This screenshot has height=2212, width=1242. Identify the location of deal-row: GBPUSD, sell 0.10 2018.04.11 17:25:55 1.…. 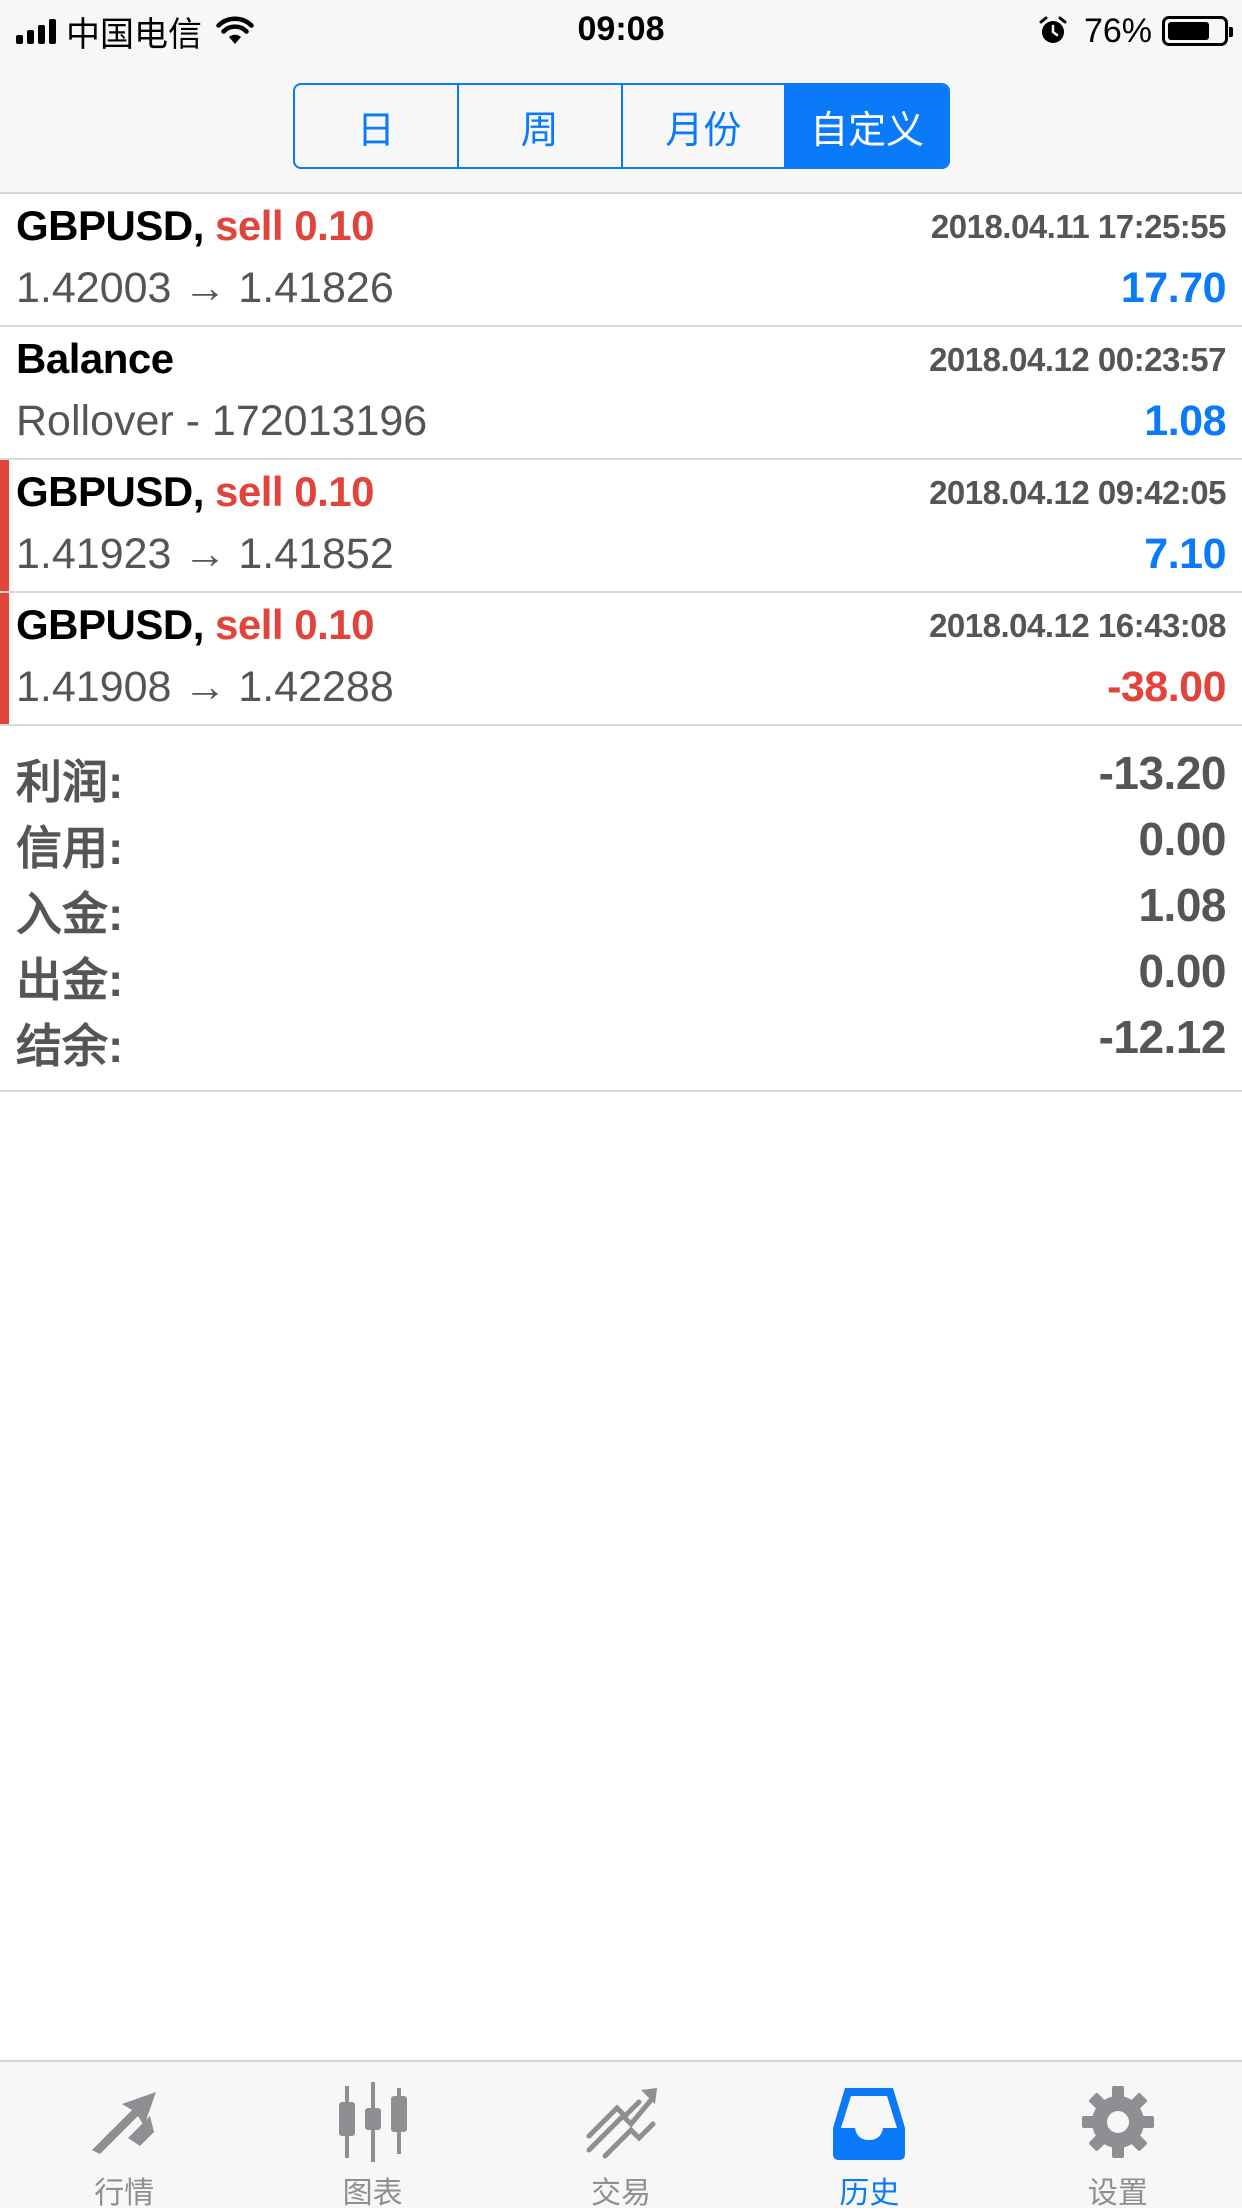
(621, 260).